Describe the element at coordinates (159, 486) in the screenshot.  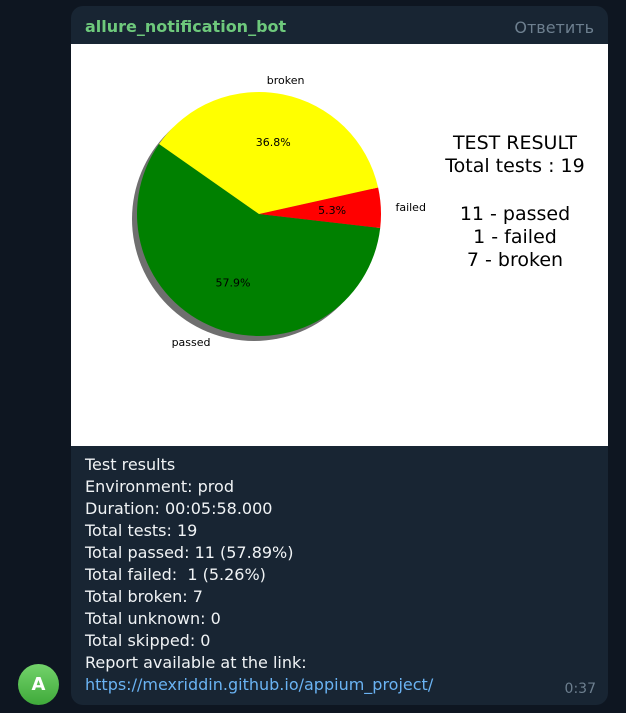
I see `text-line: Environment: prod` at that location.